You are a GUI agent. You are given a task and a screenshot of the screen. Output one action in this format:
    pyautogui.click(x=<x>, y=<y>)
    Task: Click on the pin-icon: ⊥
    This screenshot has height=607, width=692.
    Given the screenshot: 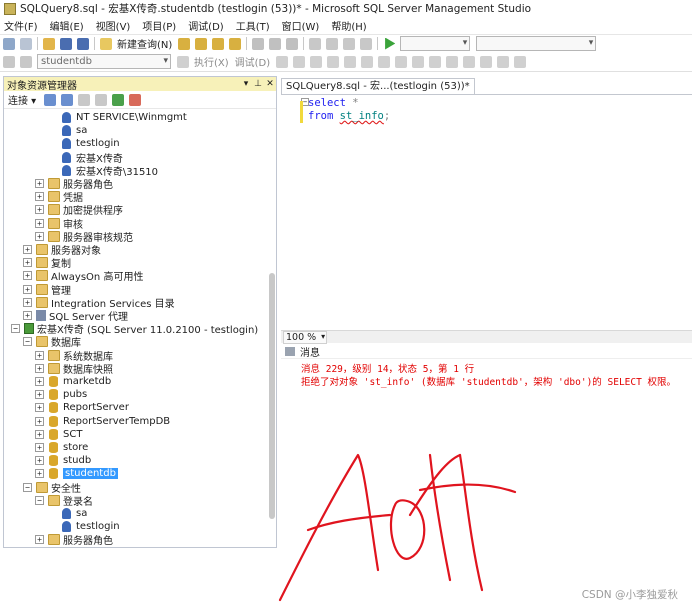 What is the action you would take?
    pyautogui.click(x=258, y=84)
    